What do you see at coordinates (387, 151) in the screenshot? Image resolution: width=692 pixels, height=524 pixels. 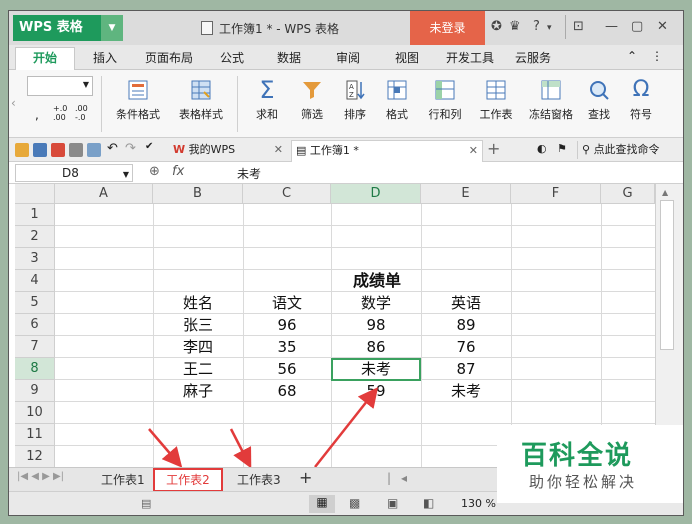 I see `tab-workbook1: ▤ 工作簿1 * ✕` at bounding box center [387, 151].